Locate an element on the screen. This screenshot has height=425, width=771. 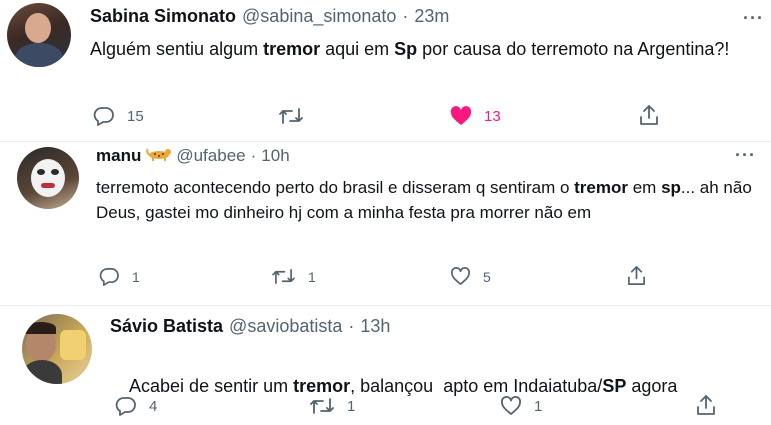
display-name: manu is located at coordinates (118, 156).